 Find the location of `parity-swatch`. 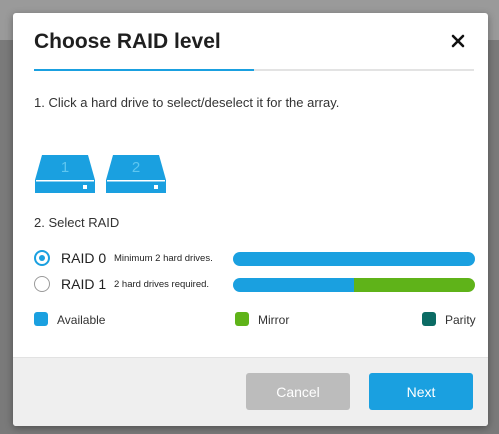

parity-swatch is located at coordinates (429, 319).